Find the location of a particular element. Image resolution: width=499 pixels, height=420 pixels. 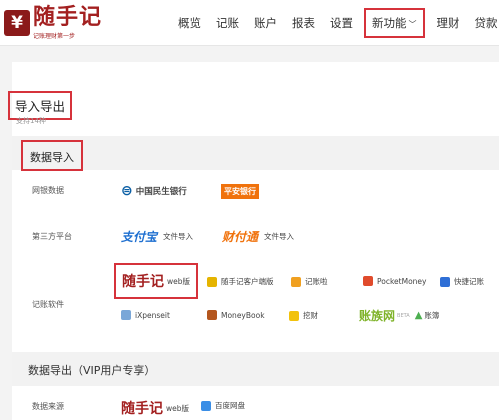

zhangzu-text: 账簿 is located at coordinates (432, 315).